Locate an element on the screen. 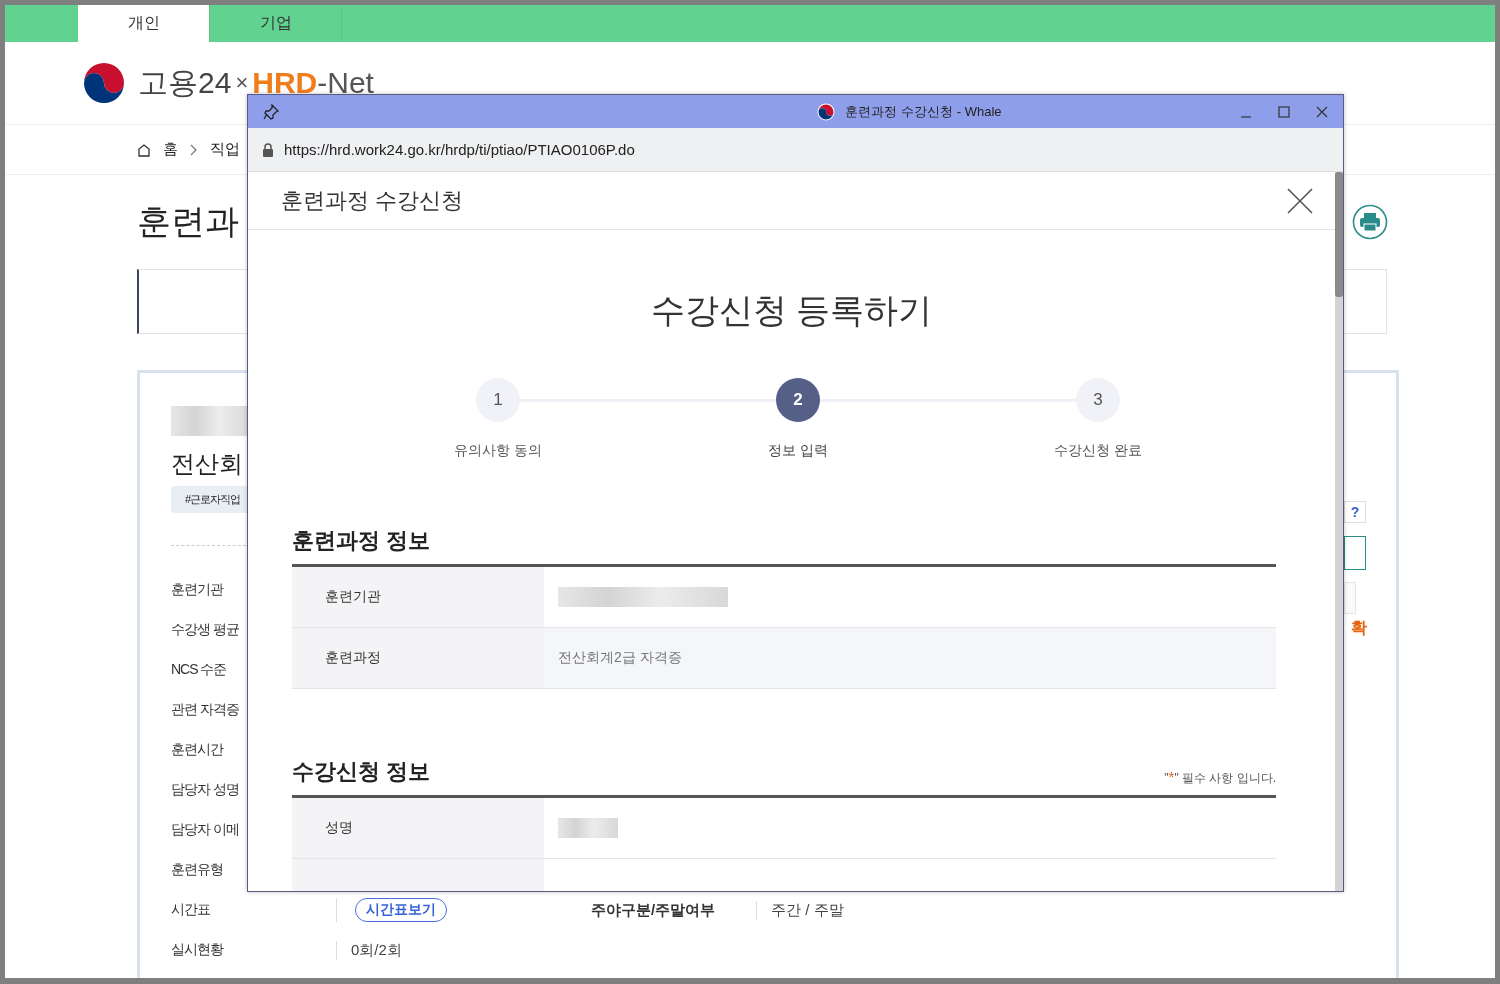 This screenshot has width=1500, height=984. page-title: 훈련과 is located at coordinates (188, 221).